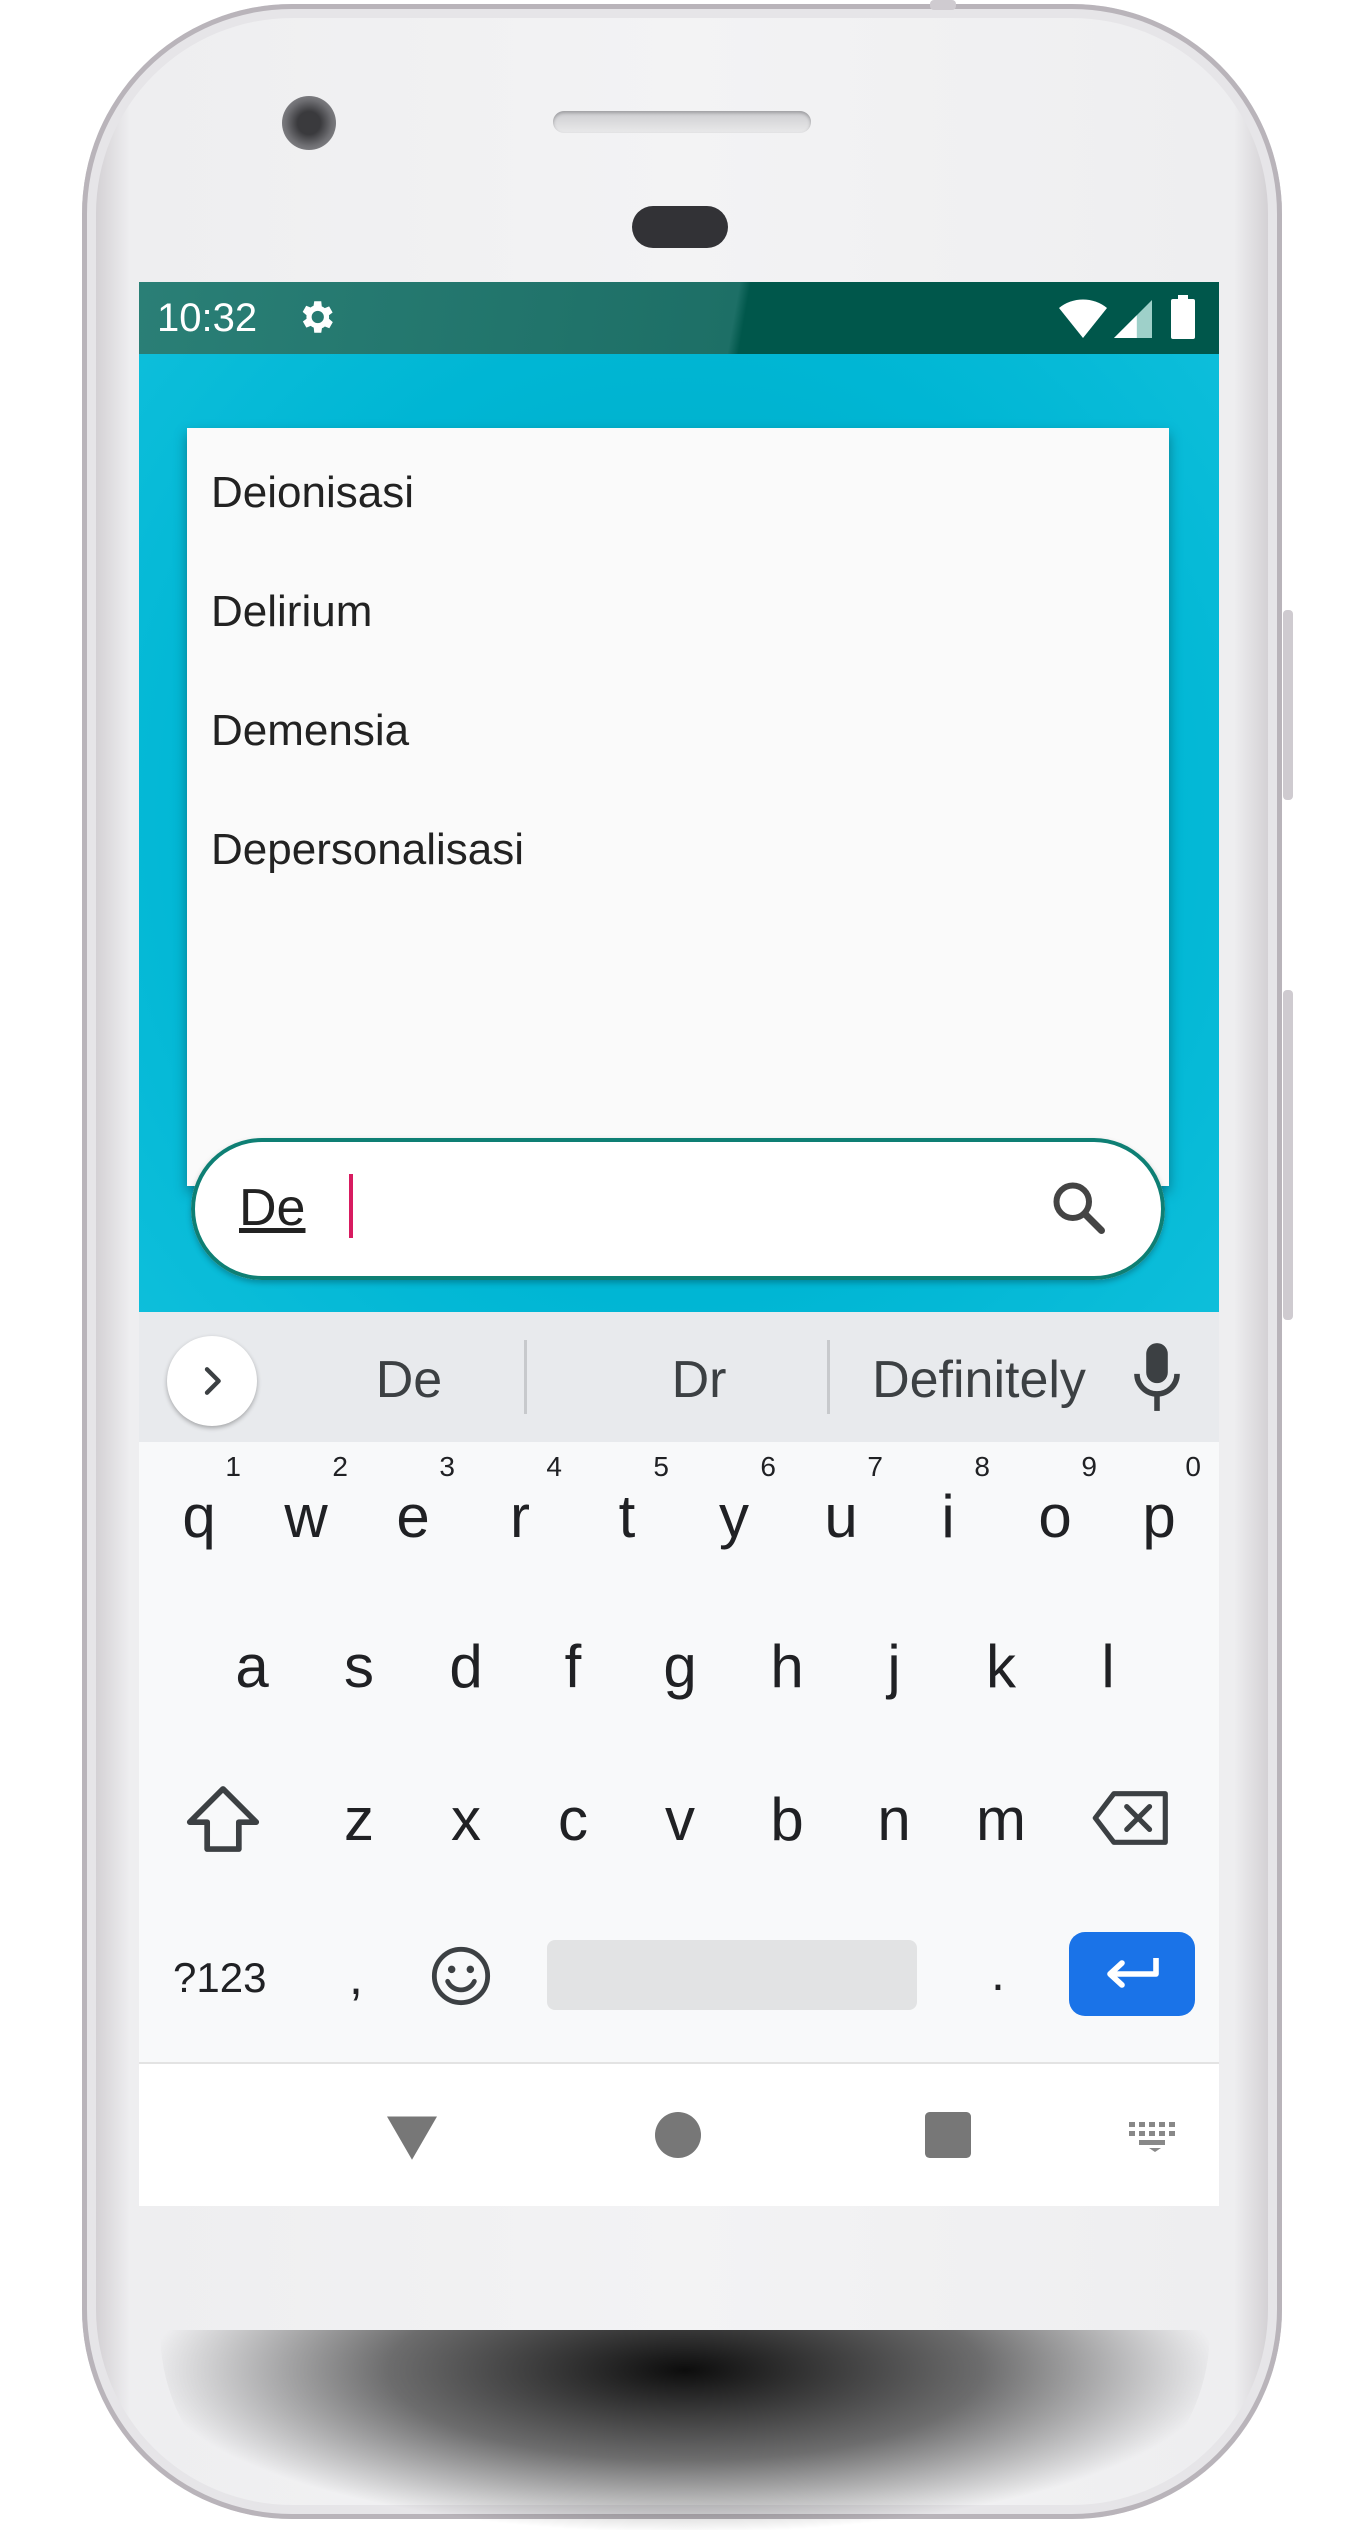 This screenshot has width=1370, height=2532. I want to click on comma-key: ,, so click(356, 1977).